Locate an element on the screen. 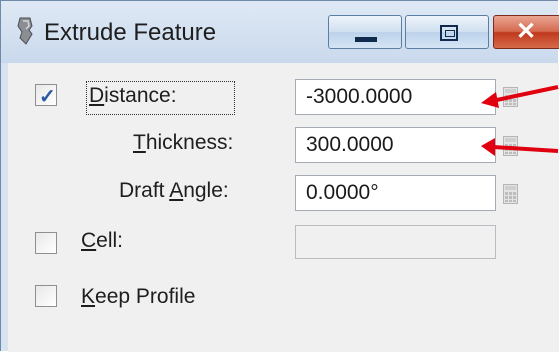 The image size is (559, 352). close-icon: ✕ is located at coordinates (526, 31).